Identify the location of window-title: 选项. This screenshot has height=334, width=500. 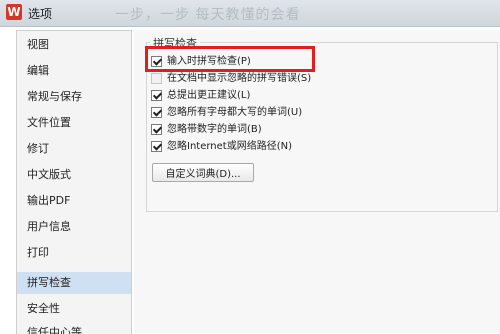
(40, 14).